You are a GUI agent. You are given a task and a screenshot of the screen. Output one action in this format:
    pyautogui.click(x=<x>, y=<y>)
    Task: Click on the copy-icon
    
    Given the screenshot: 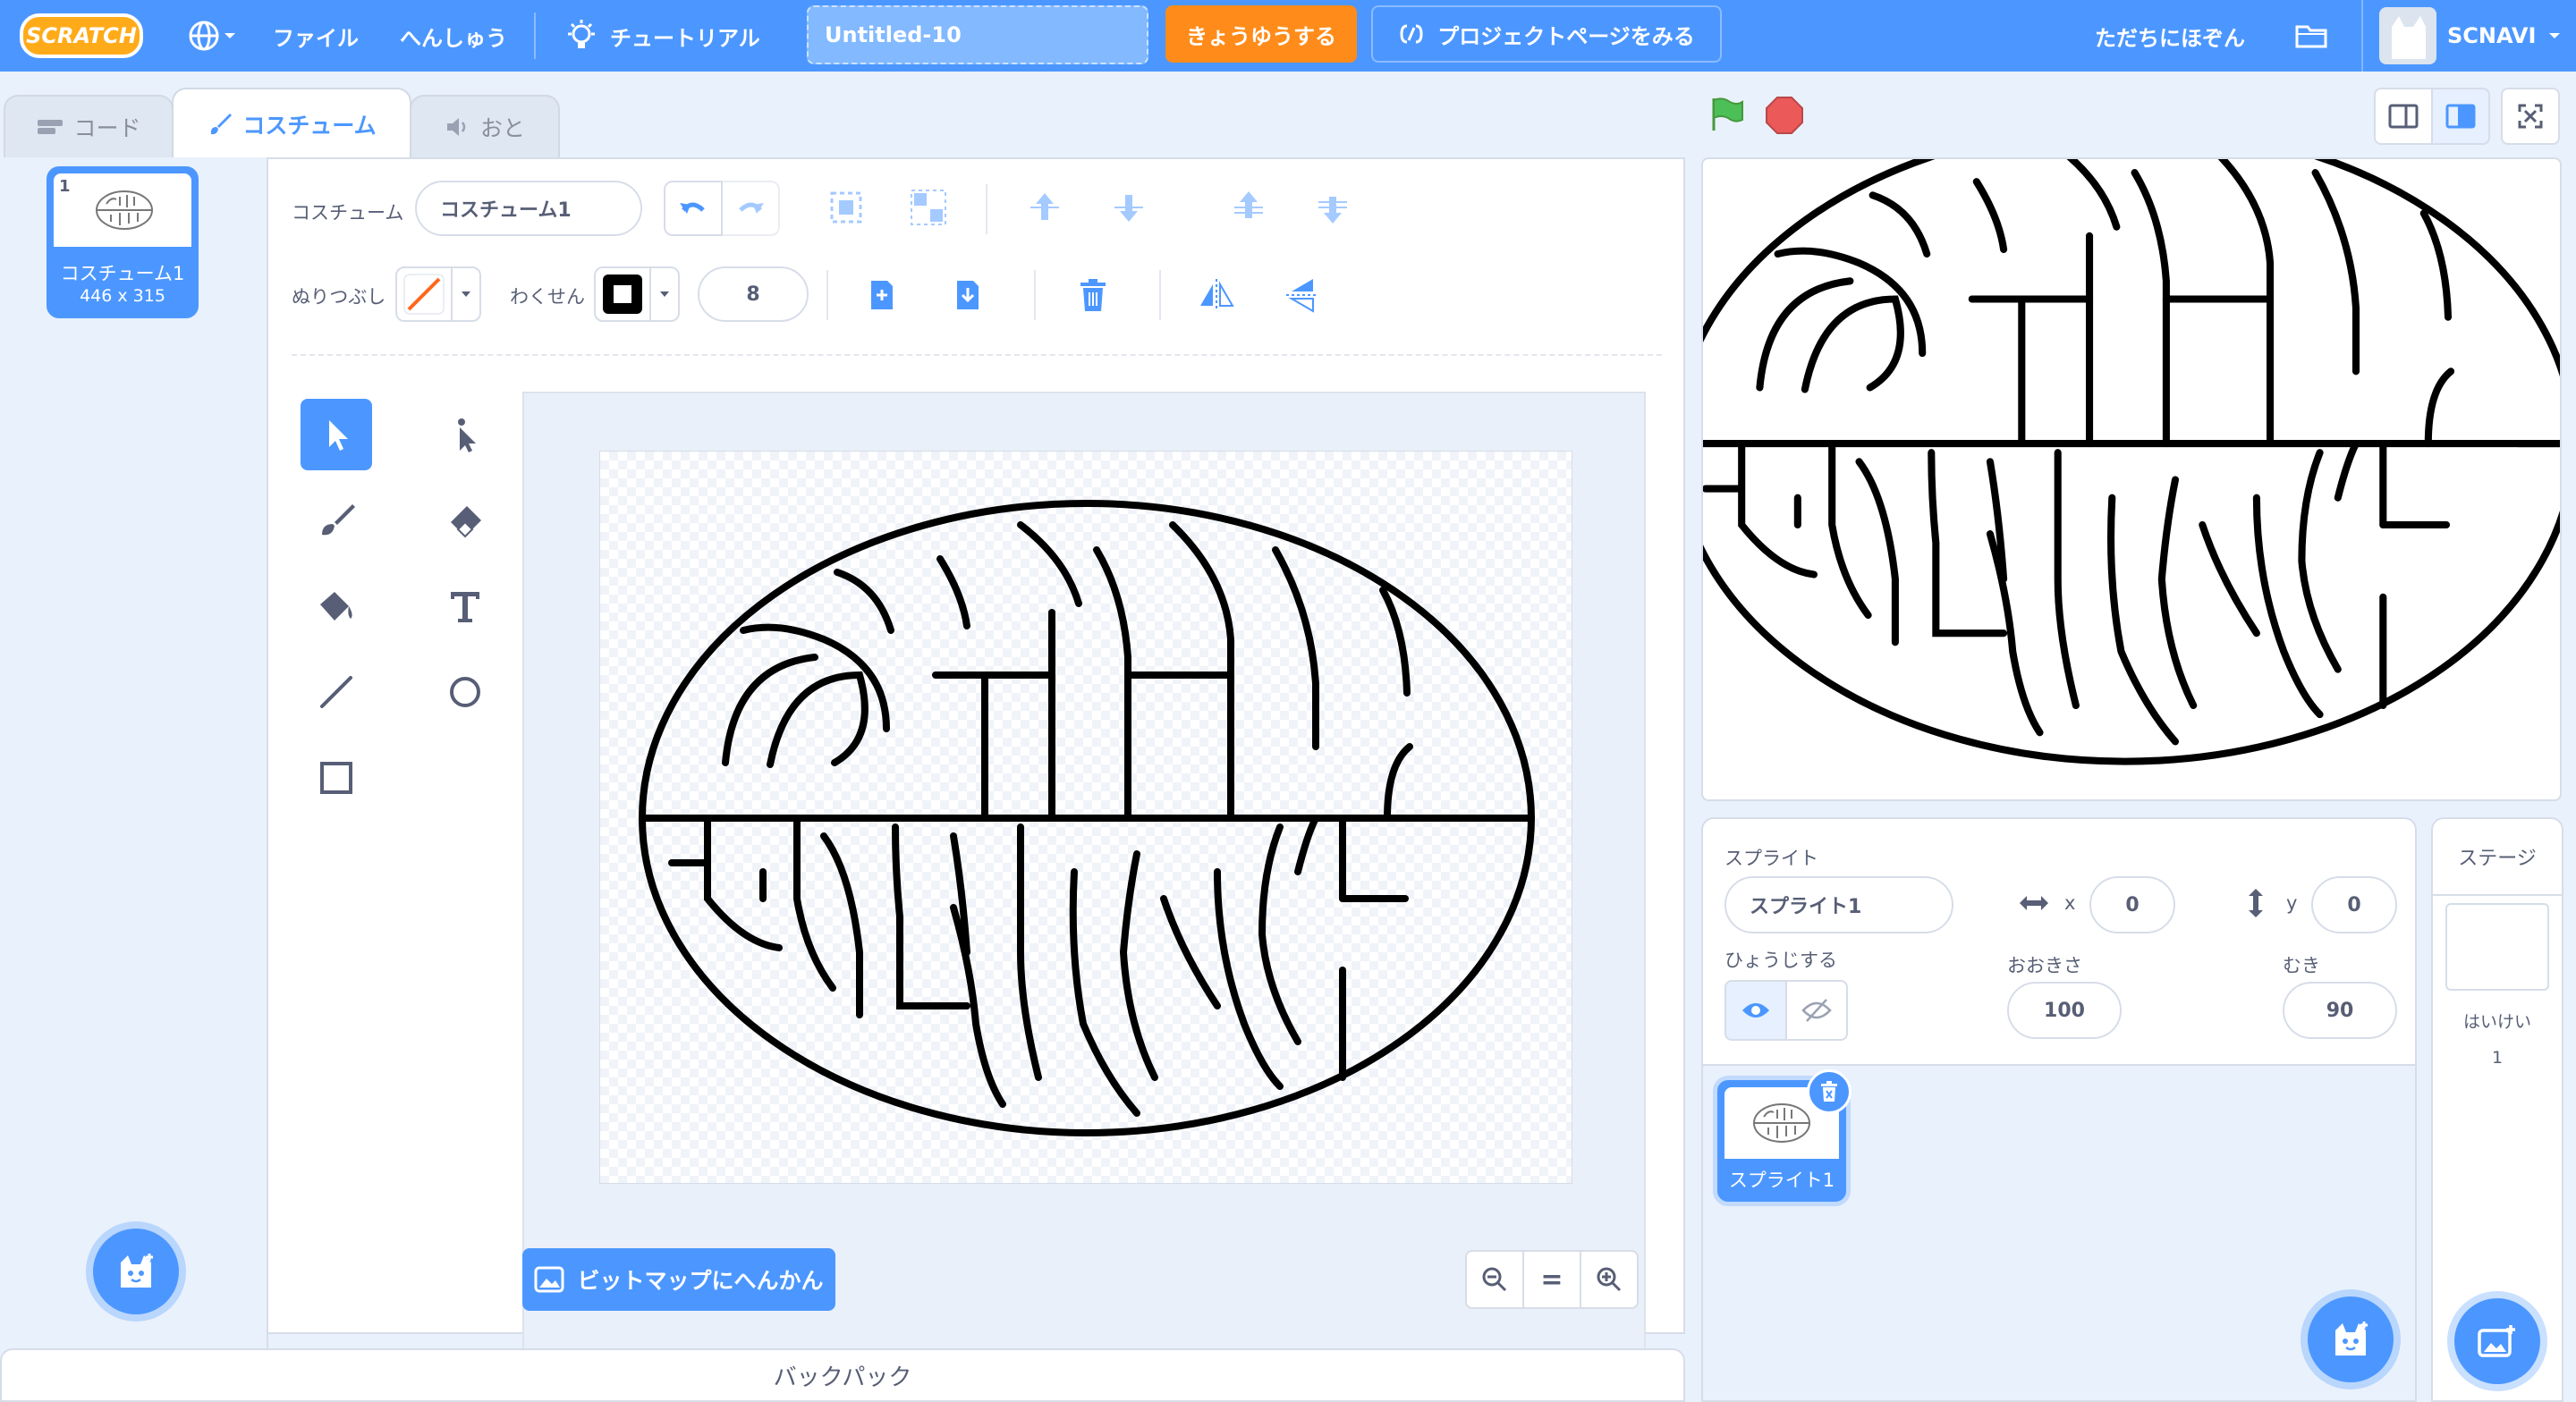 What is the action you would take?
    pyautogui.click(x=882, y=295)
    